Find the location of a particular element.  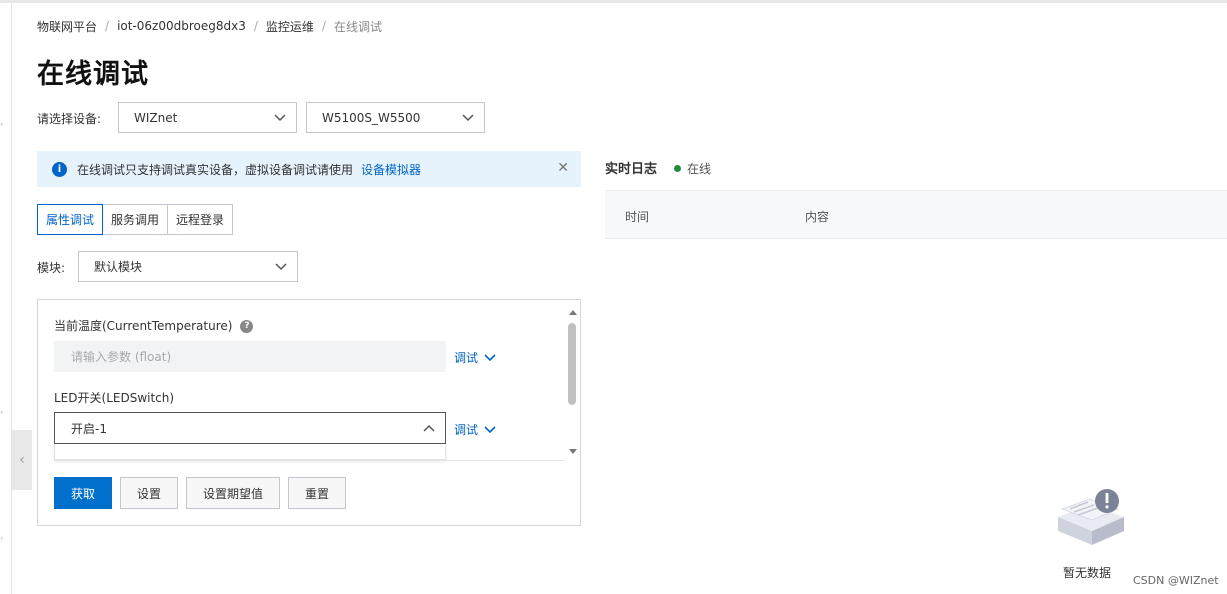

chevron-left-icon: ‹ is located at coordinates (22, 460).